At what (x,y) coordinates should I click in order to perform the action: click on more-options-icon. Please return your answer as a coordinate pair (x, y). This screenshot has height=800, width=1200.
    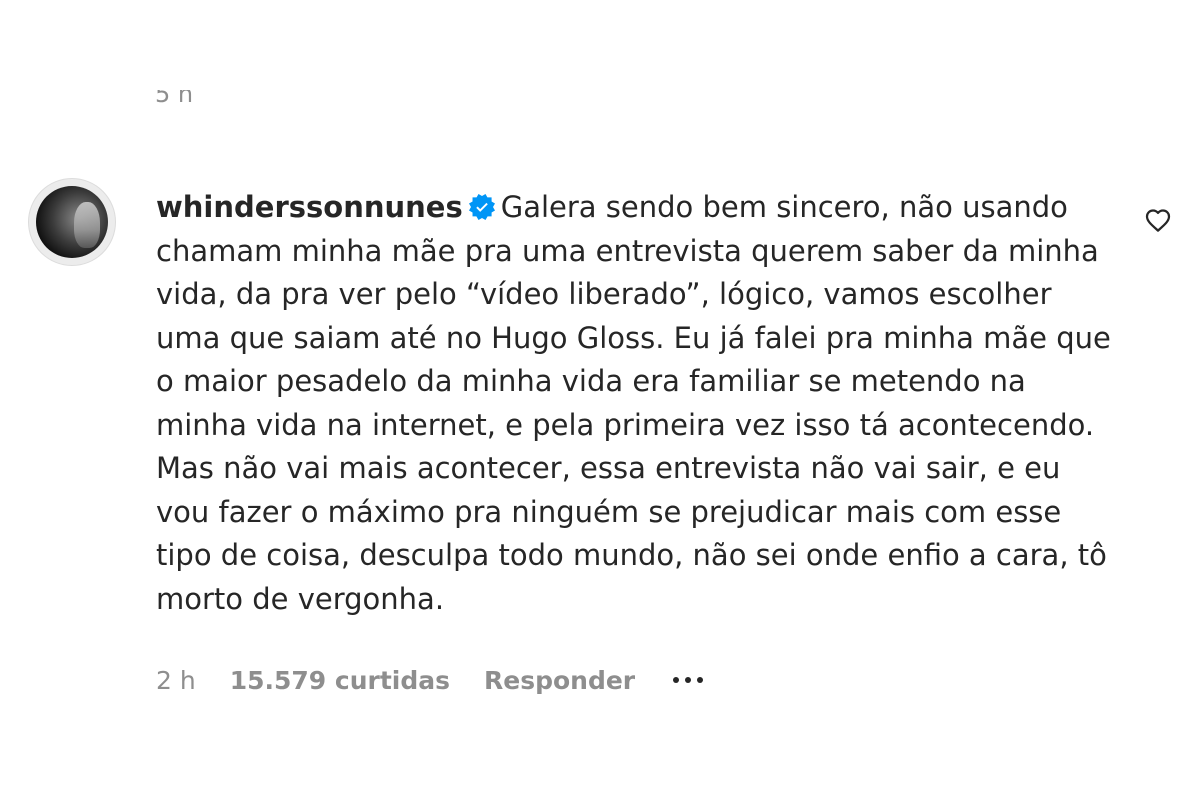
    Looking at the image, I should click on (688, 680).